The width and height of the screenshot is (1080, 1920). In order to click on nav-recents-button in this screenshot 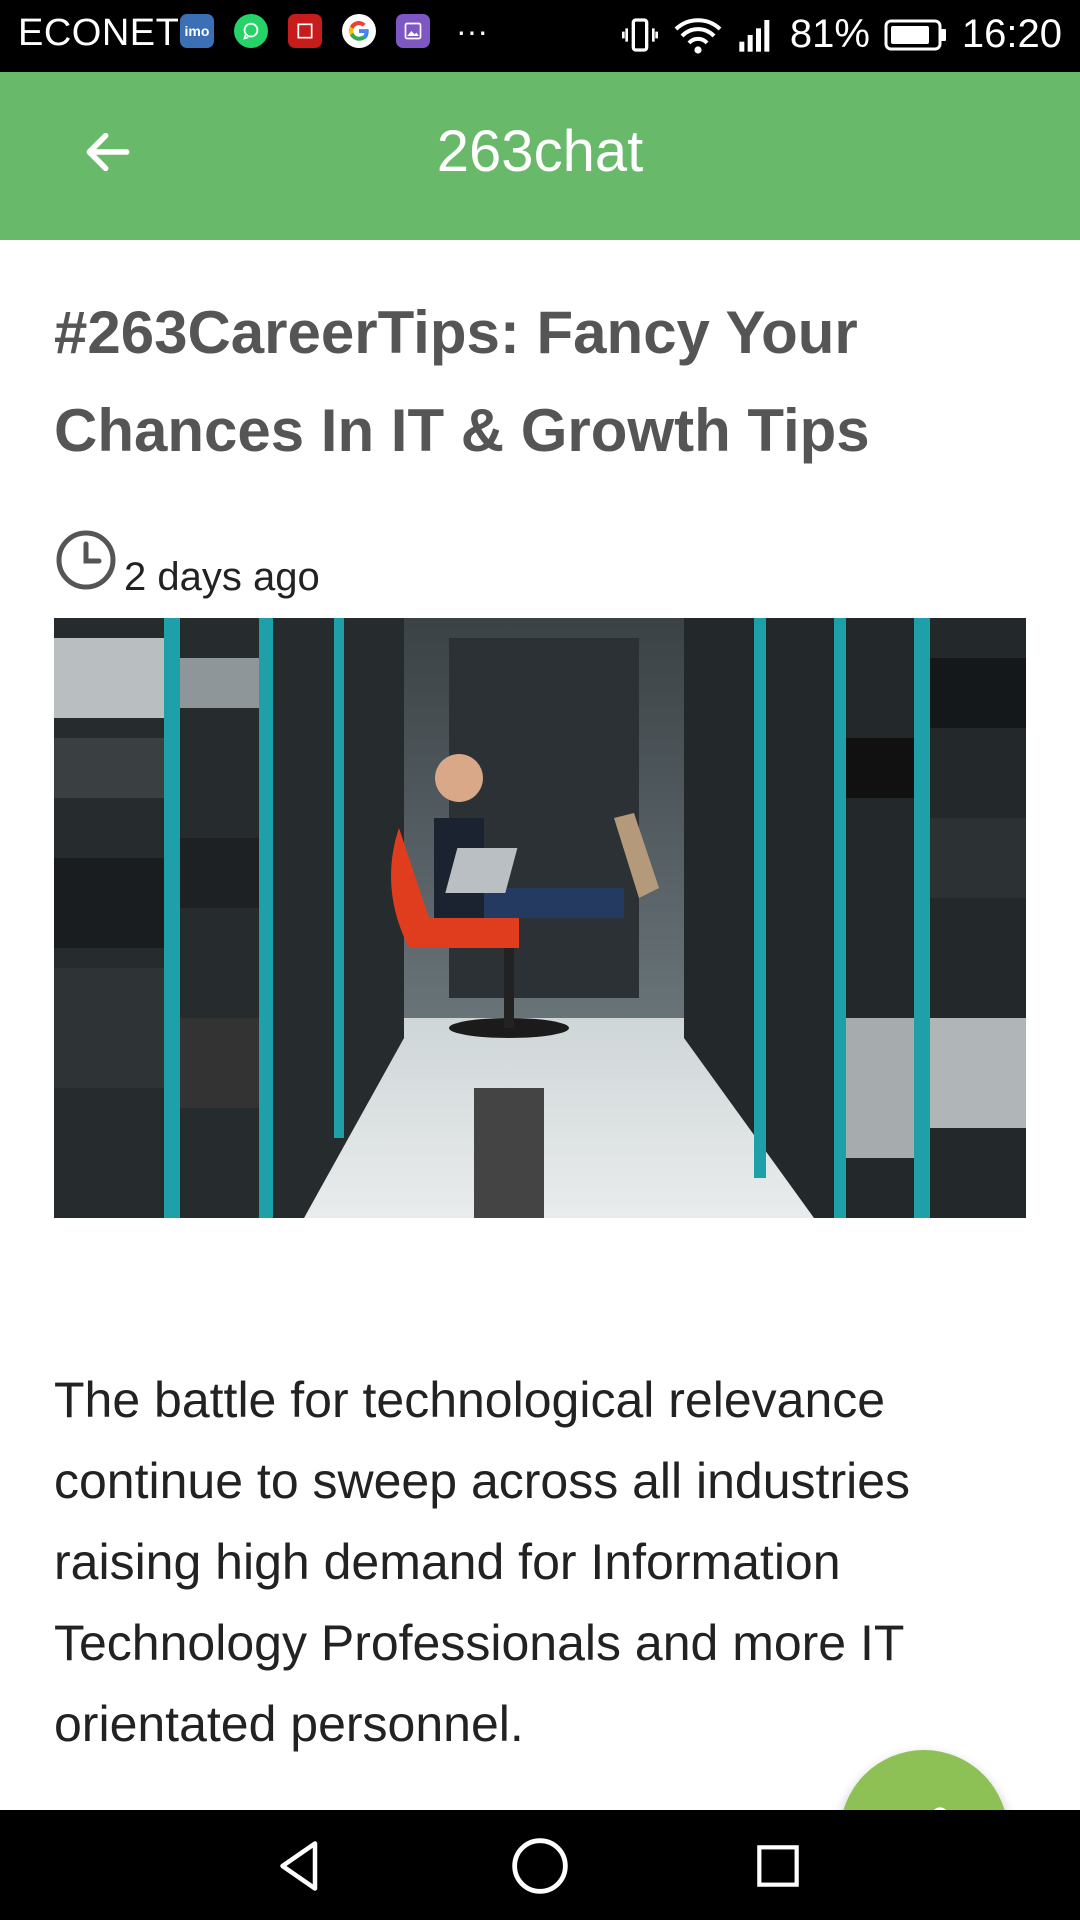, I will do `click(778, 1866)`.